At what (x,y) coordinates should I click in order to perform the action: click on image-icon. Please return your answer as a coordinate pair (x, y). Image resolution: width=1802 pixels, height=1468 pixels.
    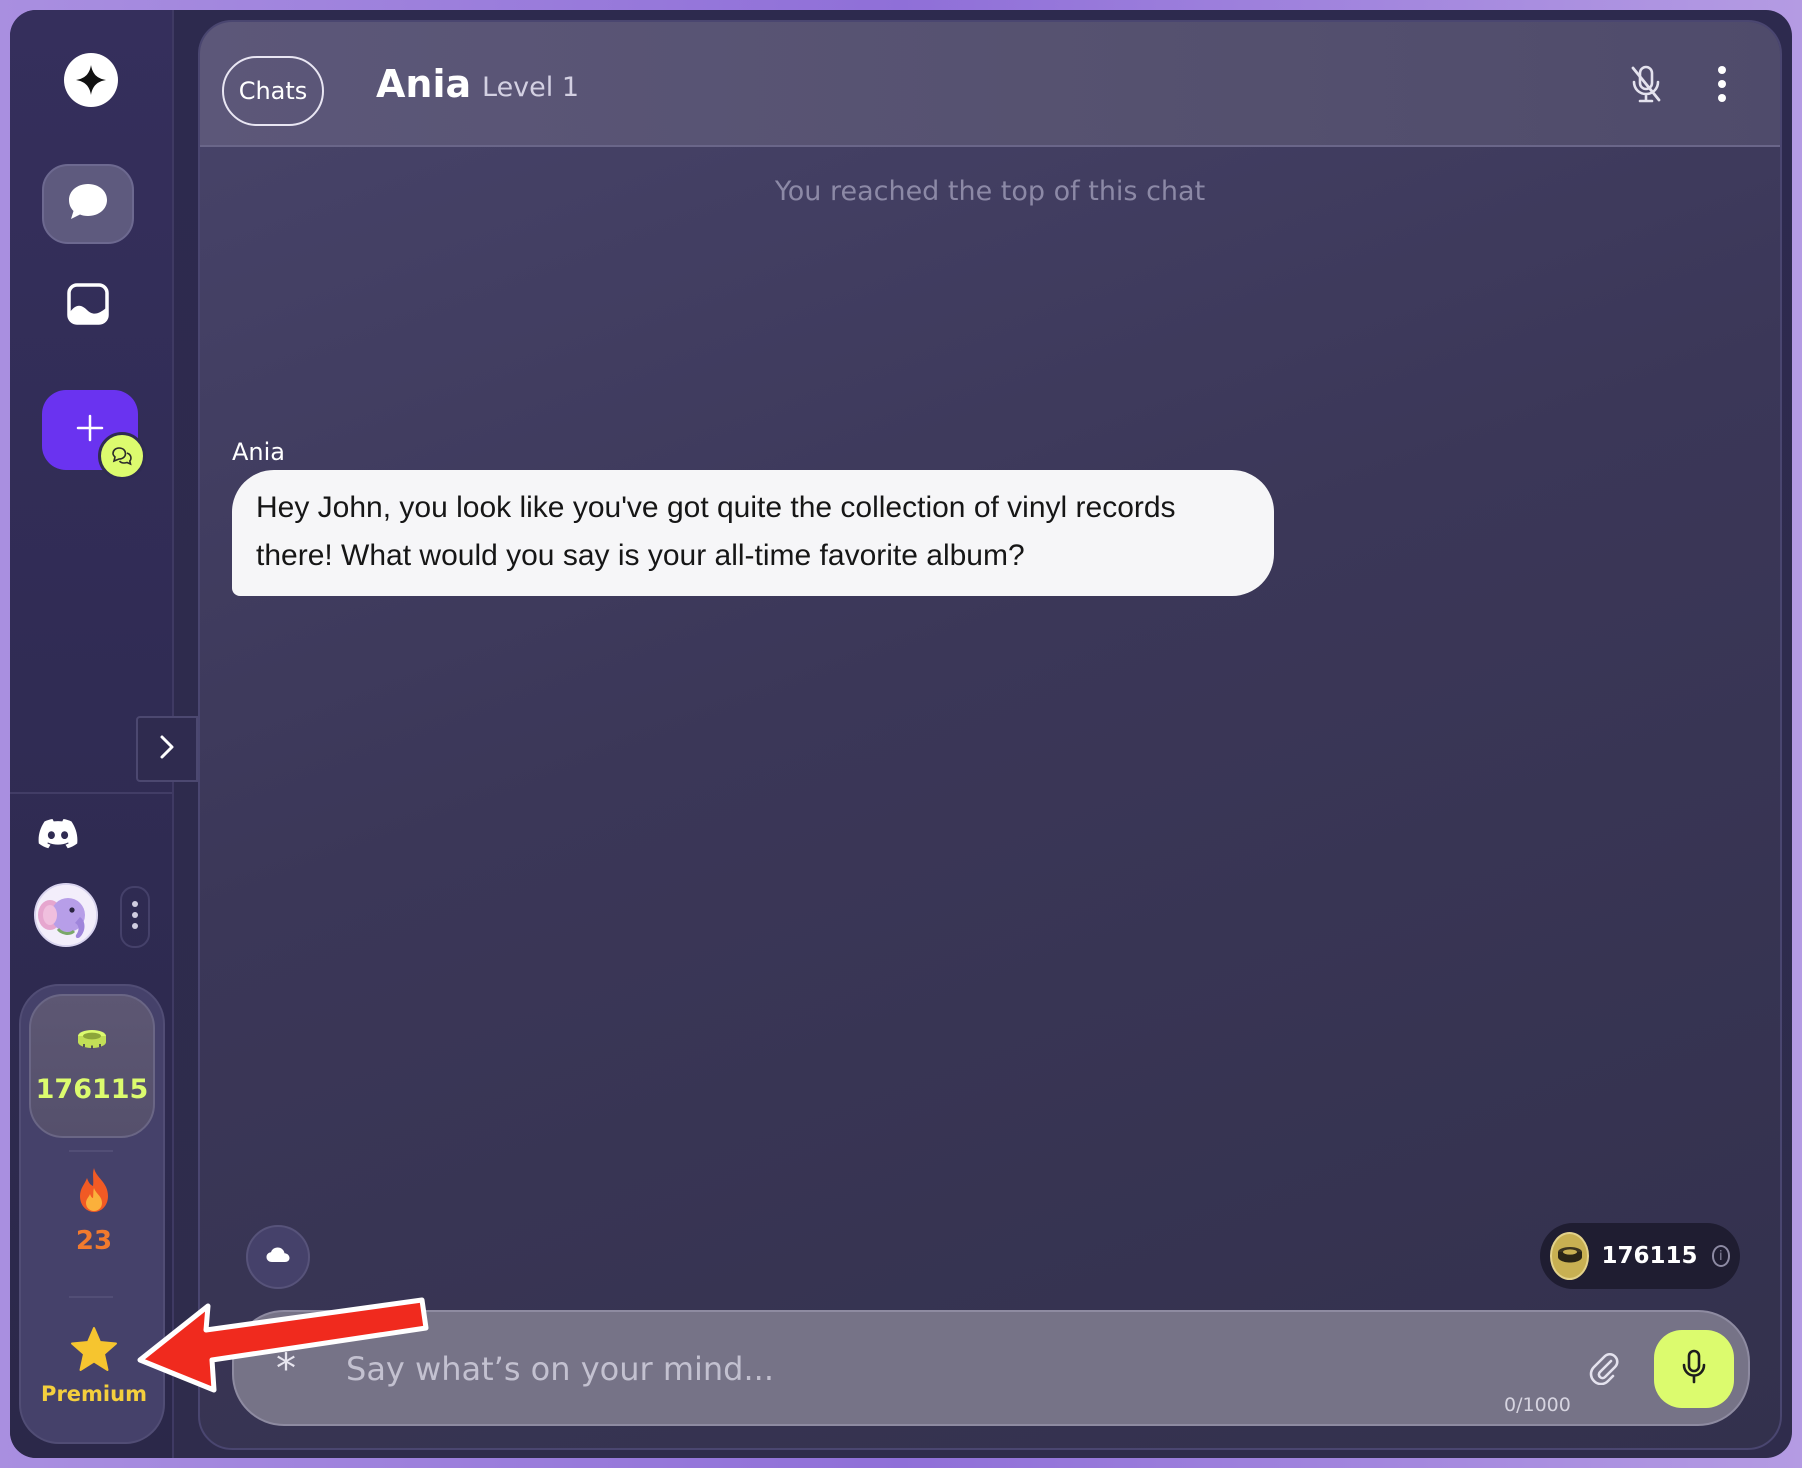
    Looking at the image, I should click on (88, 306).